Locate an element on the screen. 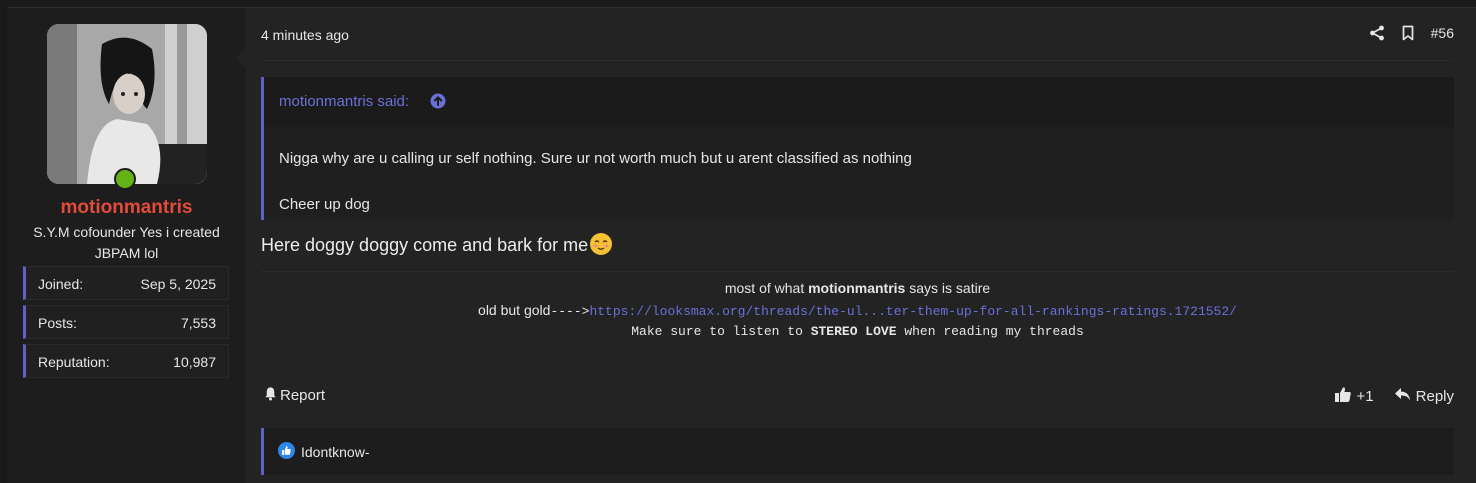  reply-button: Reply is located at coordinates (1424, 396).